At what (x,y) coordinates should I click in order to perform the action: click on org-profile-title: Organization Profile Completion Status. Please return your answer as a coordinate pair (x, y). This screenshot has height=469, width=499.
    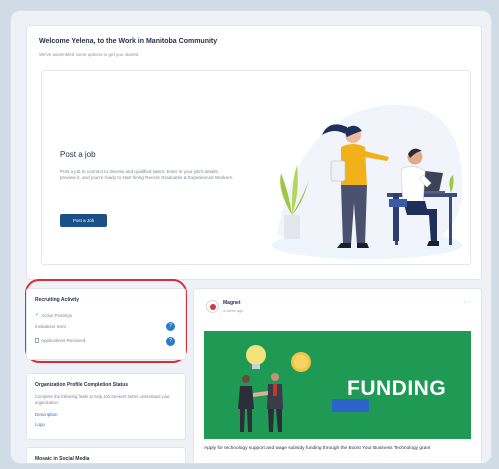
    Looking at the image, I should click on (82, 385).